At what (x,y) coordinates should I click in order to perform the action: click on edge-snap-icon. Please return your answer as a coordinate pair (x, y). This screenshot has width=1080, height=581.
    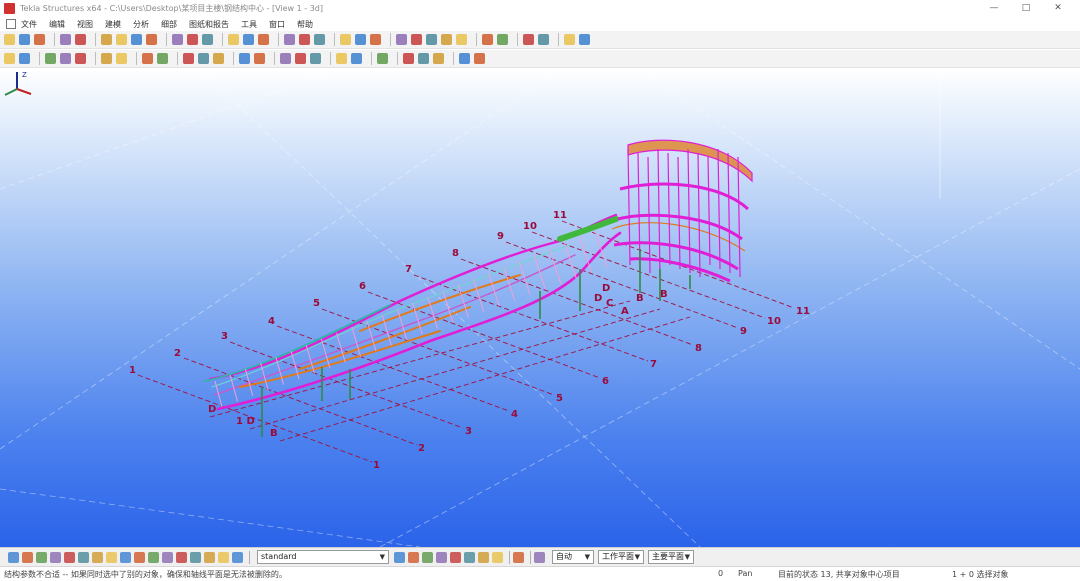
    Looking at the image, I should click on (125, 557).